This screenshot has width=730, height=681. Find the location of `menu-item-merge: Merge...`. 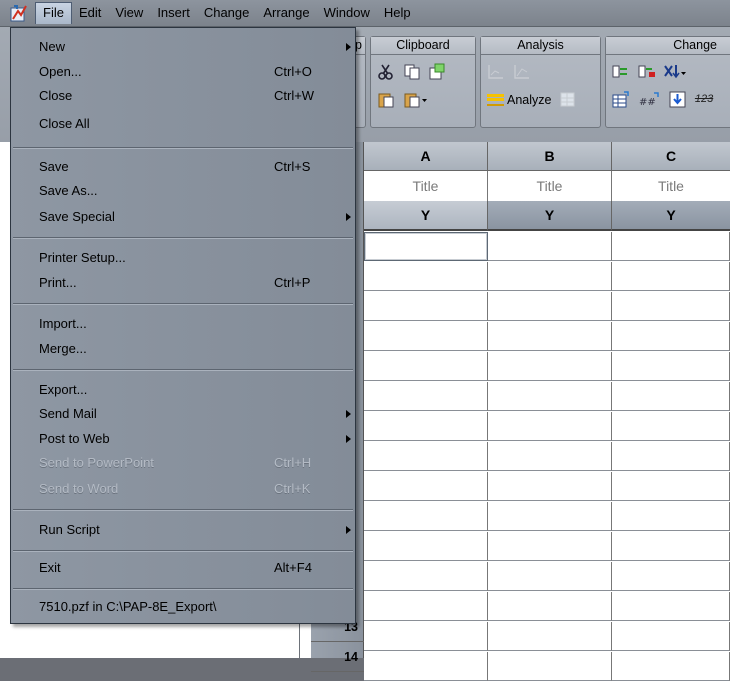

menu-item-merge: Merge... is located at coordinates (183, 349).